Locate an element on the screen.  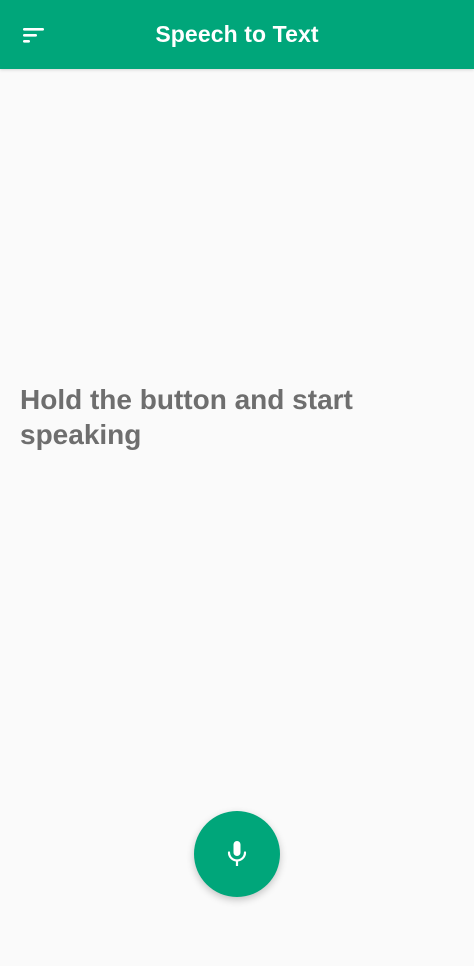
microphone-icon is located at coordinates (237, 853).